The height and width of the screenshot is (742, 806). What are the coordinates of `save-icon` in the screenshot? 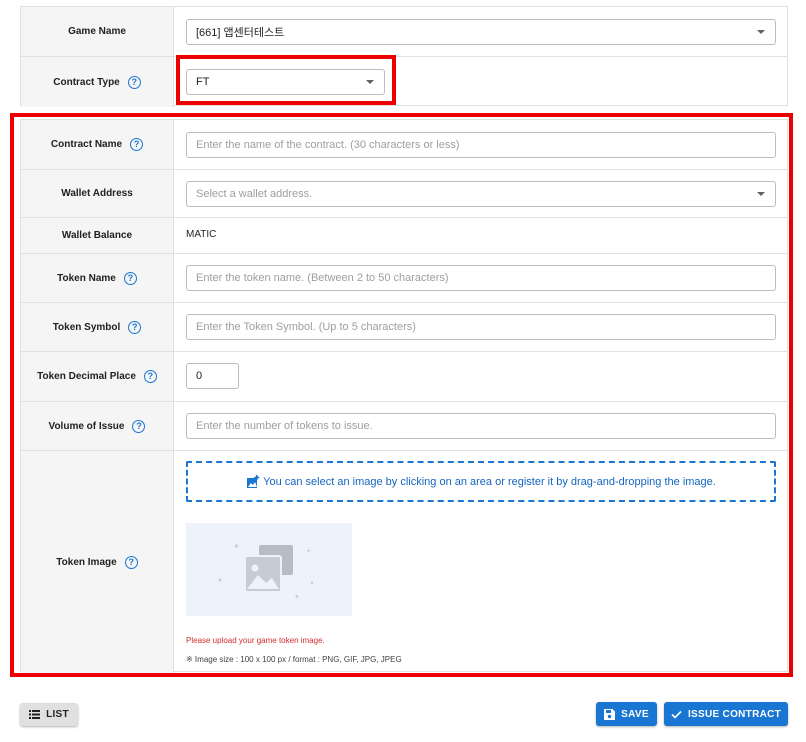 It's located at (610, 714).